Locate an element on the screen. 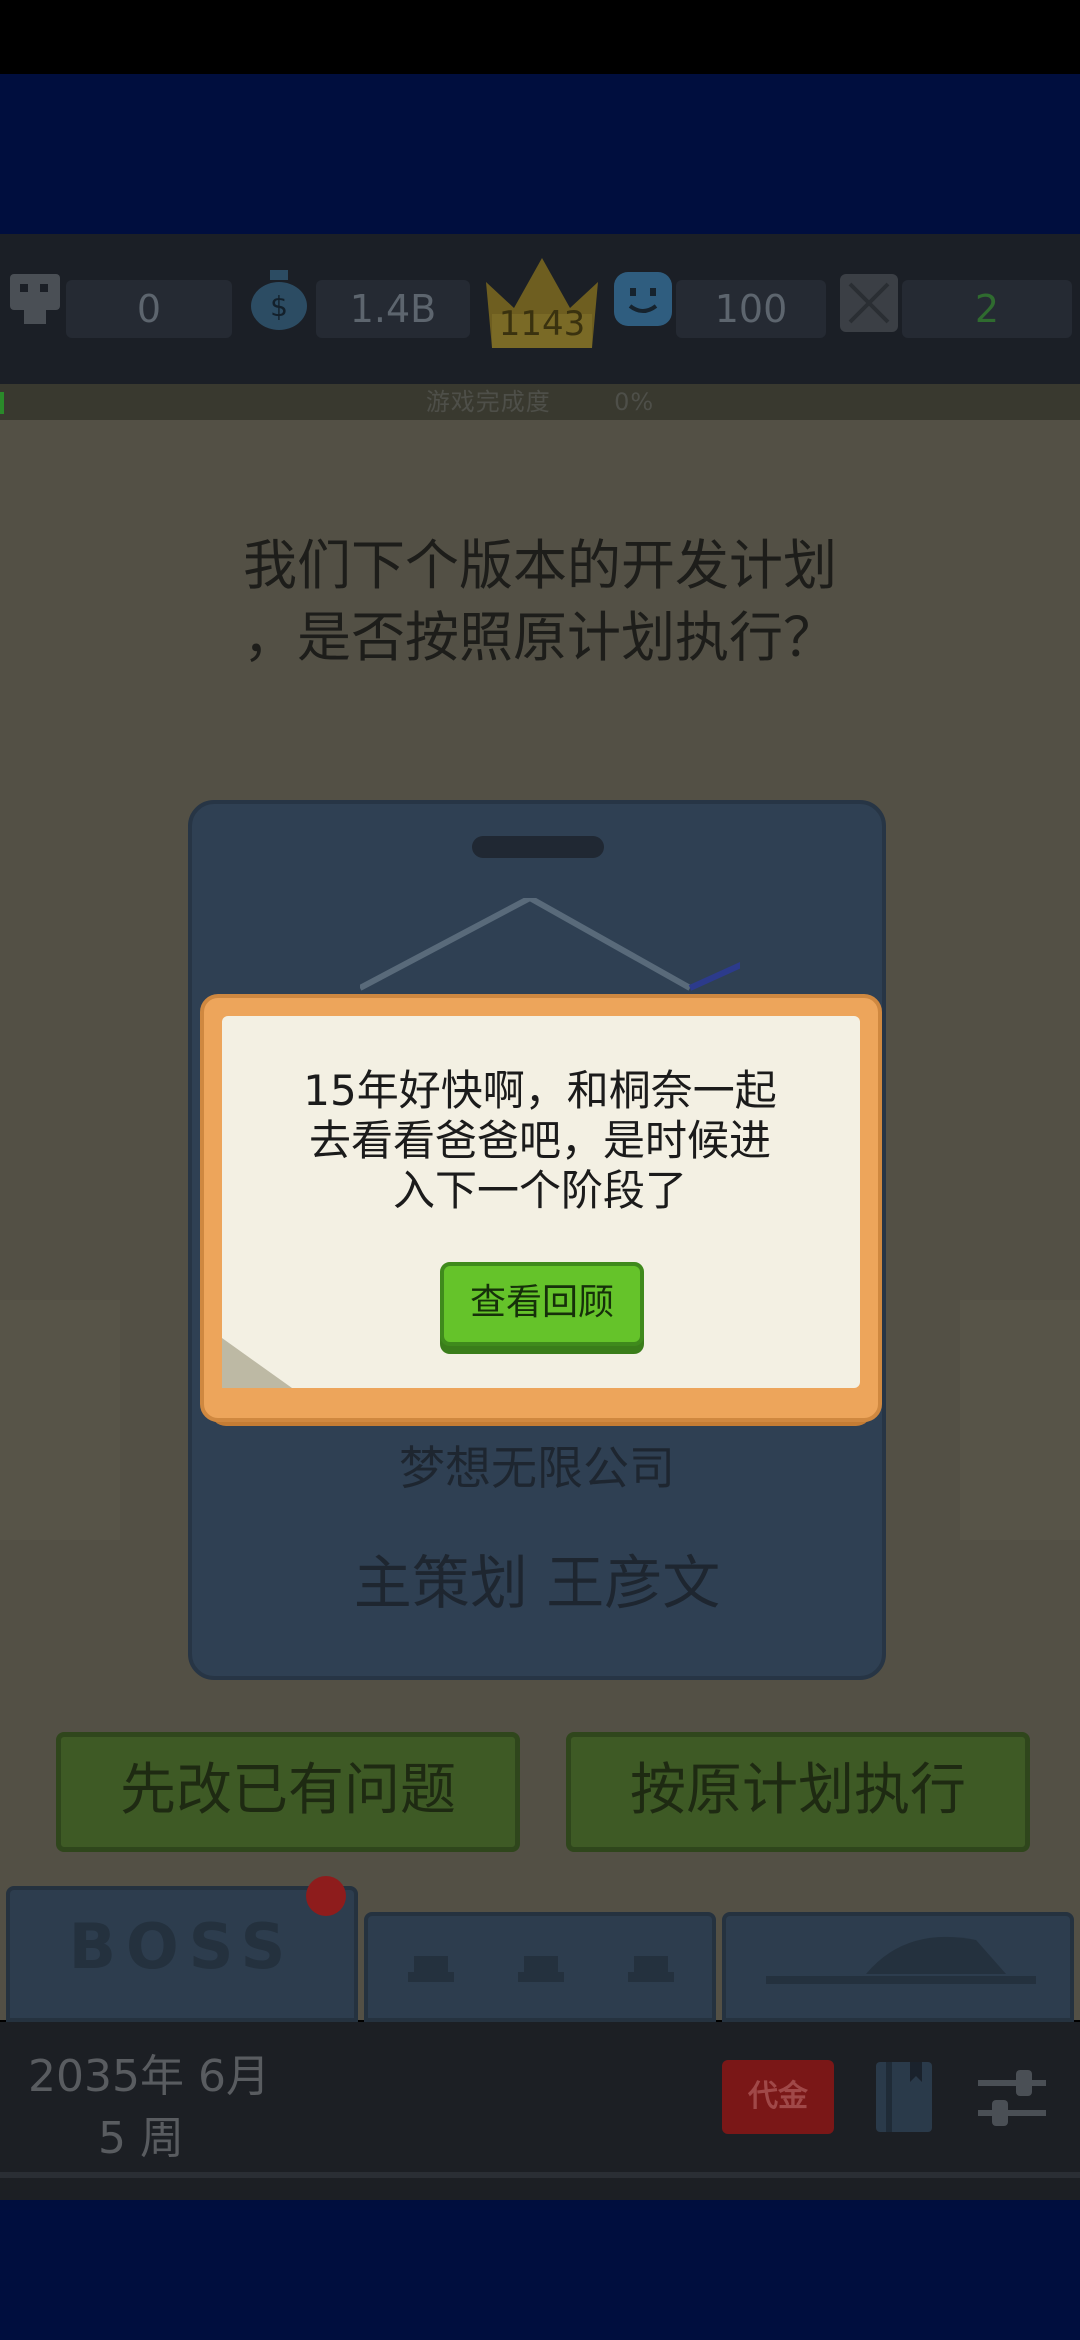  cat-icon is located at coordinates (901, 1960).